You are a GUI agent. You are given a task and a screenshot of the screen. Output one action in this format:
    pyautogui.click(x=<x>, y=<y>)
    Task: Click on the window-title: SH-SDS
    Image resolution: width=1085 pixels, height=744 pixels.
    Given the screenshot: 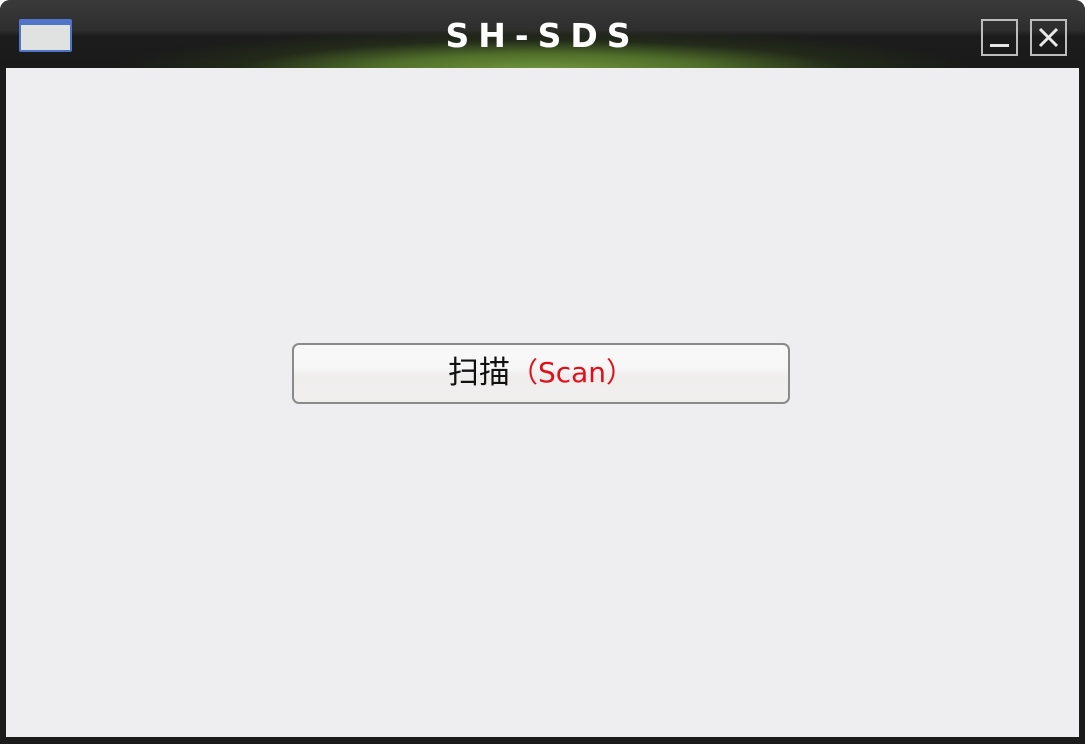 What is the action you would take?
    pyautogui.click(x=542, y=35)
    